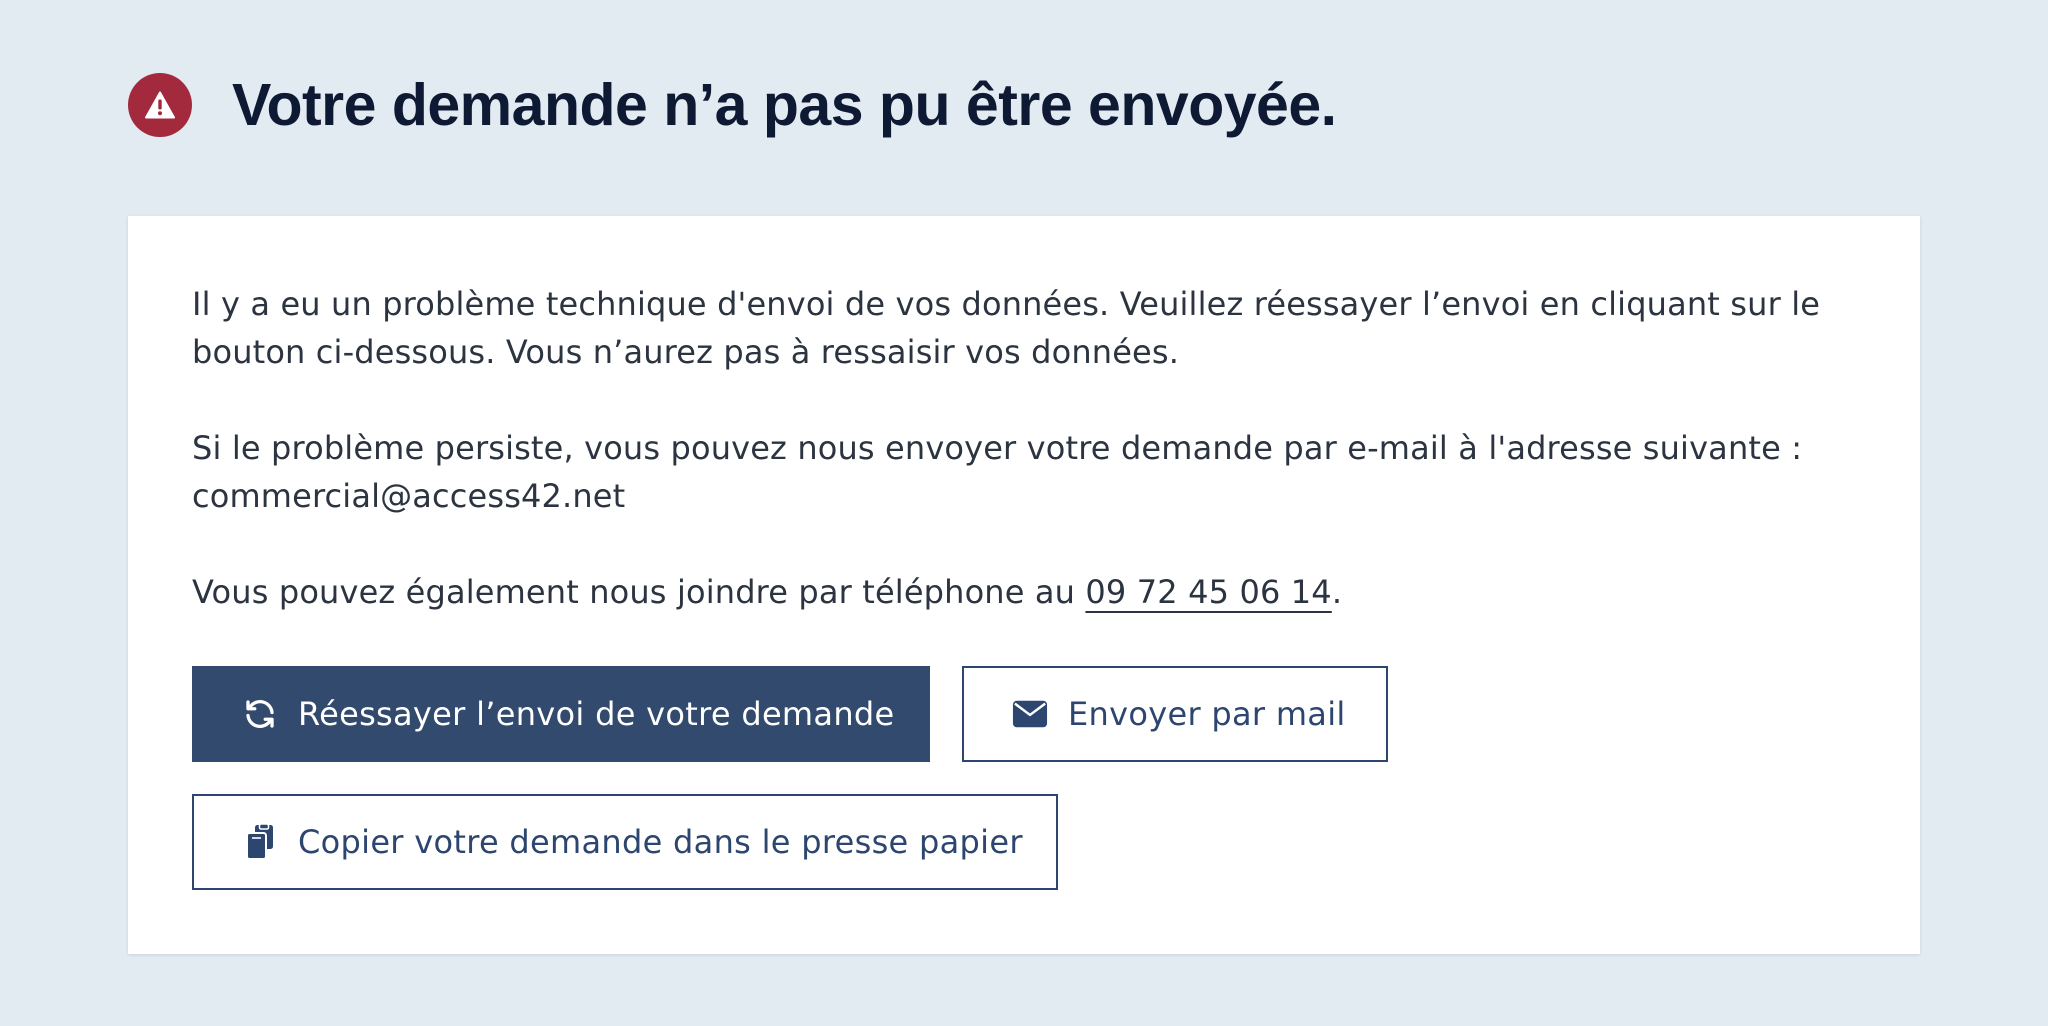  Describe the element at coordinates (1208, 592) in the screenshot. I see `phone-link: 09 72 45 06 14` at that location.